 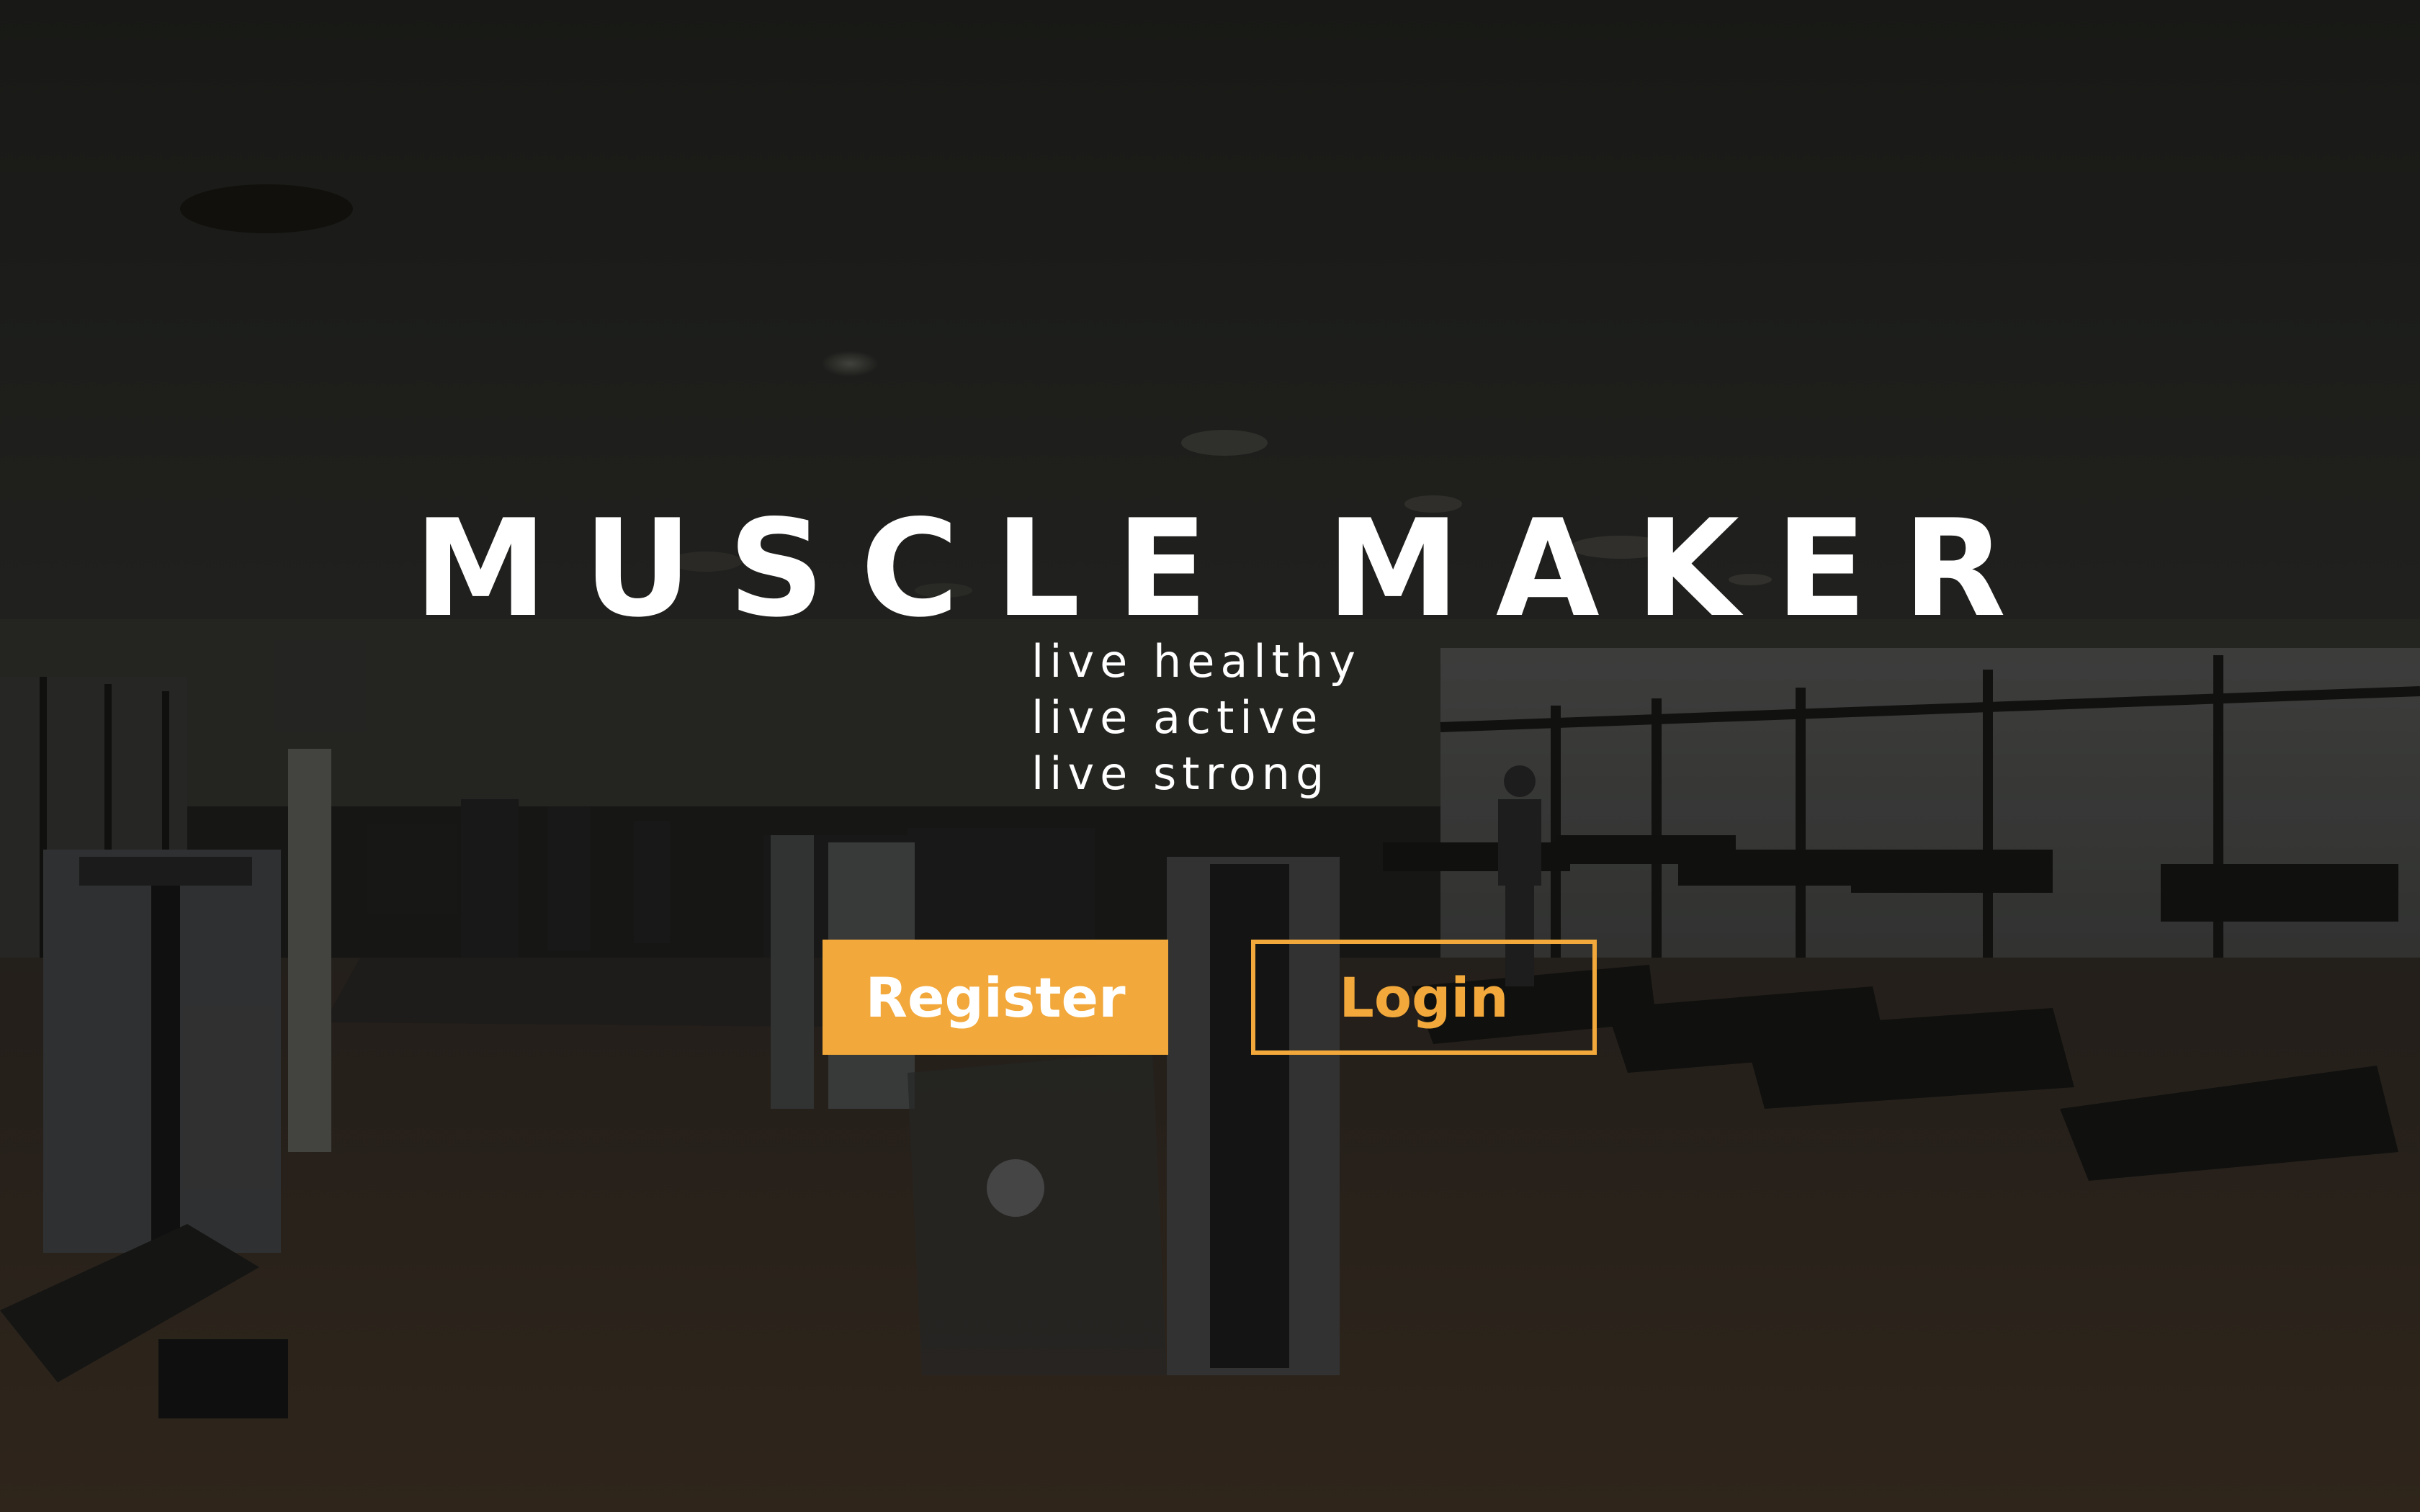 I want to click on tagline-line: live healthy, so click(x=1196, y=661).